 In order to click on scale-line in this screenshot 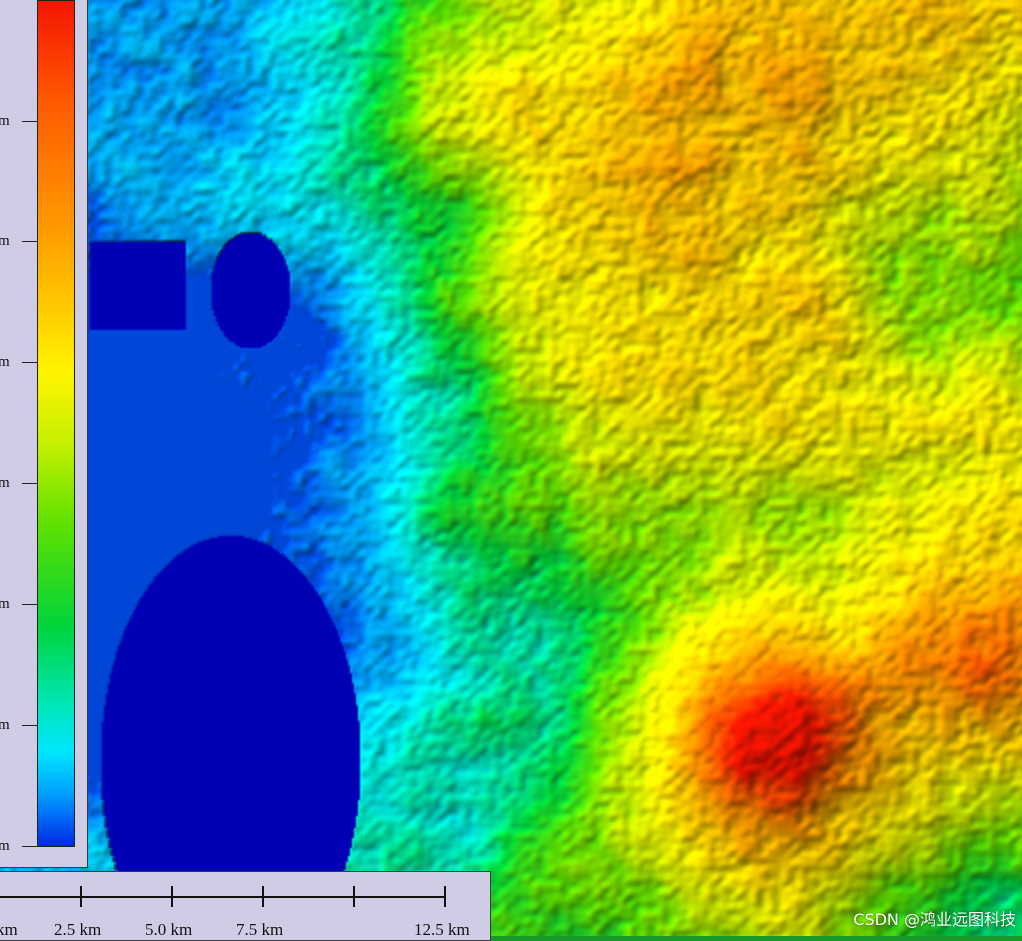, I will do `click(223, 897)`.